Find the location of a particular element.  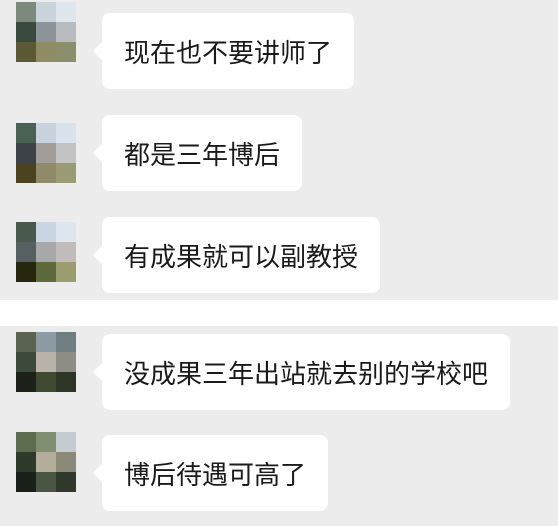

message-text: 有成果就可以副教授 is located at coordinates (241, 257).